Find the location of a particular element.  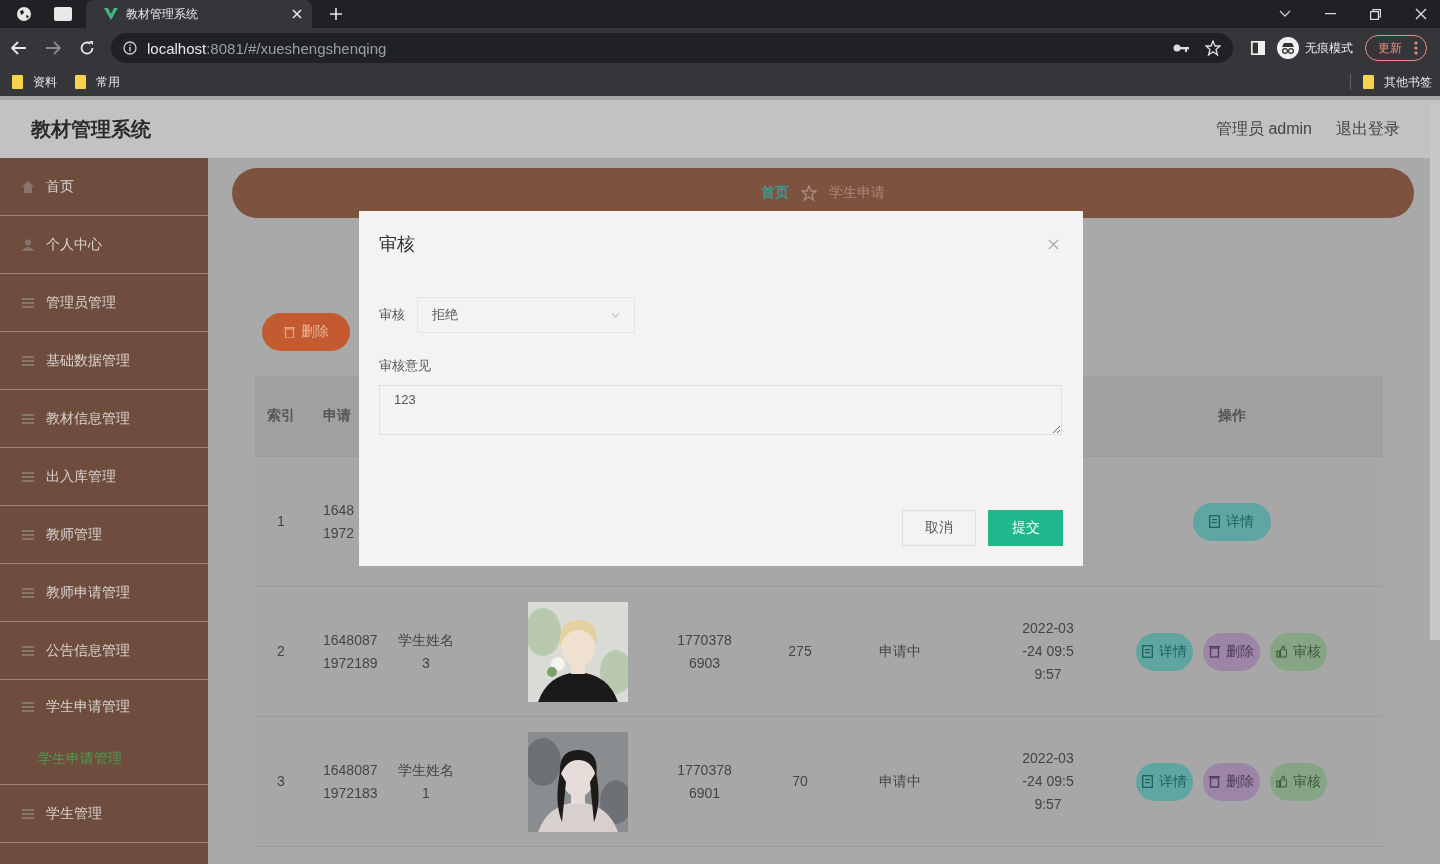

column-header: 申请 is located at coordinates (337, 416).